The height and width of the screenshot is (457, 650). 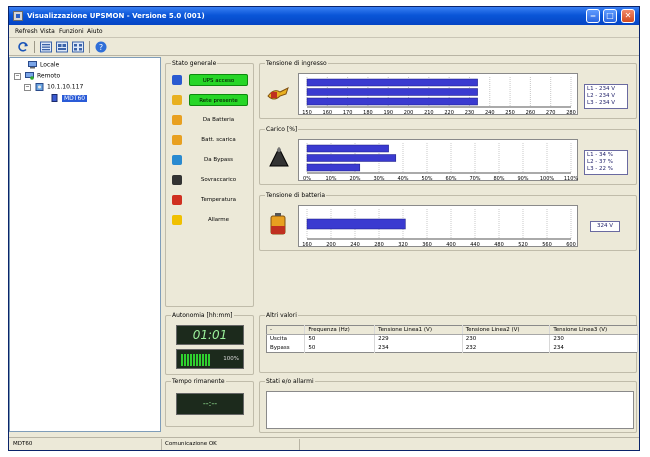 What do you see at coordinates (418, 330) in the screenshot?
I see `table-header: Tensione Linea1 (V)` at bounding box center [418, 330].